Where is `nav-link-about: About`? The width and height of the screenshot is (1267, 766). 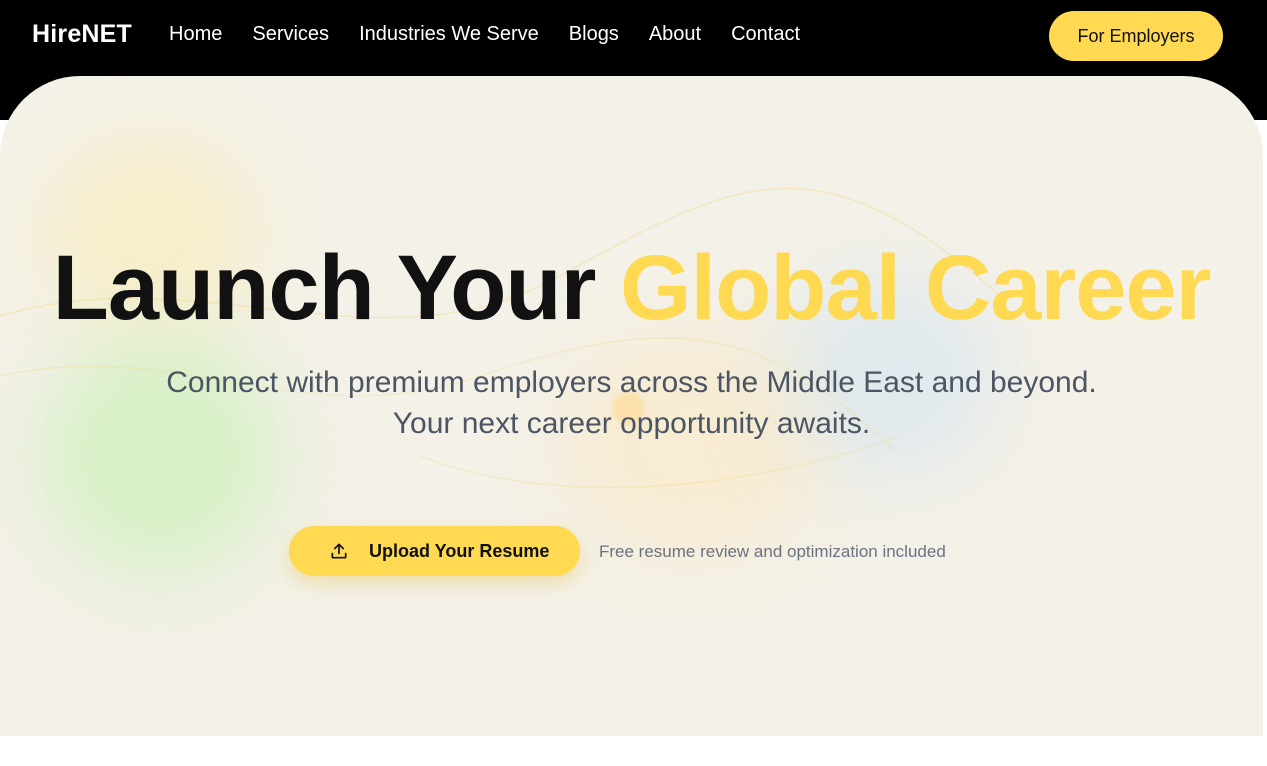 nav-link-about: About is located at coordinates (675, 34).